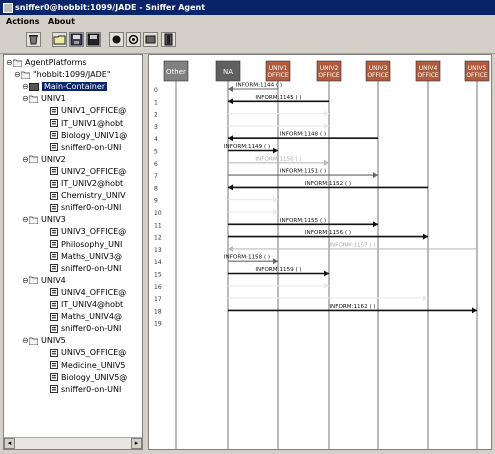 This screenshot has height=454, width=495. Describe the element at coordinates (53, 341) in the screenshot. I see `tree-container-univ5-label: UNIV5` at that location.